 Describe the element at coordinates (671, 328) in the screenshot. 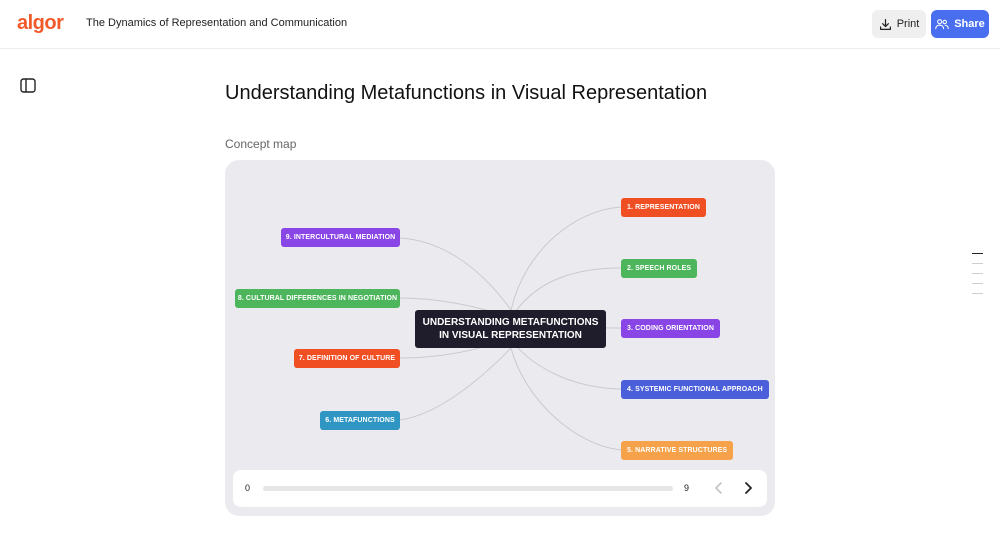

I see `node-coding-orientation: 3. CODING ORIENTATION` at that location.